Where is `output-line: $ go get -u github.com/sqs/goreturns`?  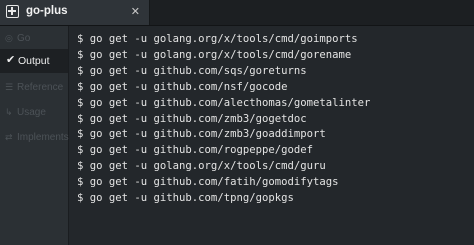
output-line: $ go get -u github.com/sqs/goreturns is located at coordinates (192, 70).